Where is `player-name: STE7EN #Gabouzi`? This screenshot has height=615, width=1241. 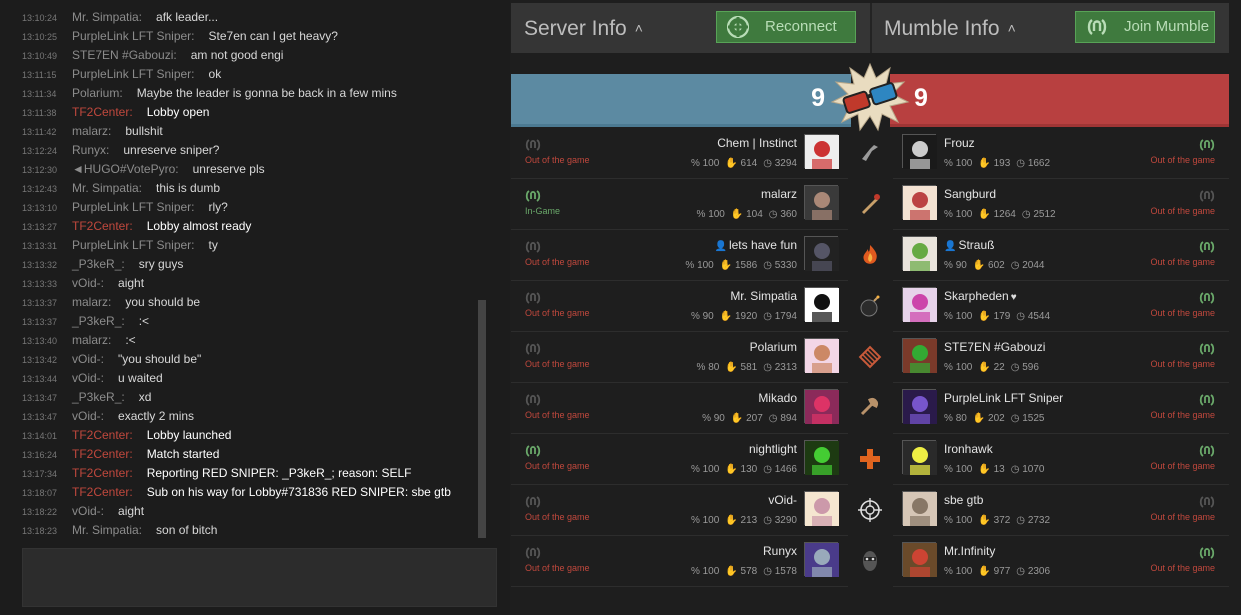 player-name: STE7EN #Gabouzi is located at coordinates (994, 347).